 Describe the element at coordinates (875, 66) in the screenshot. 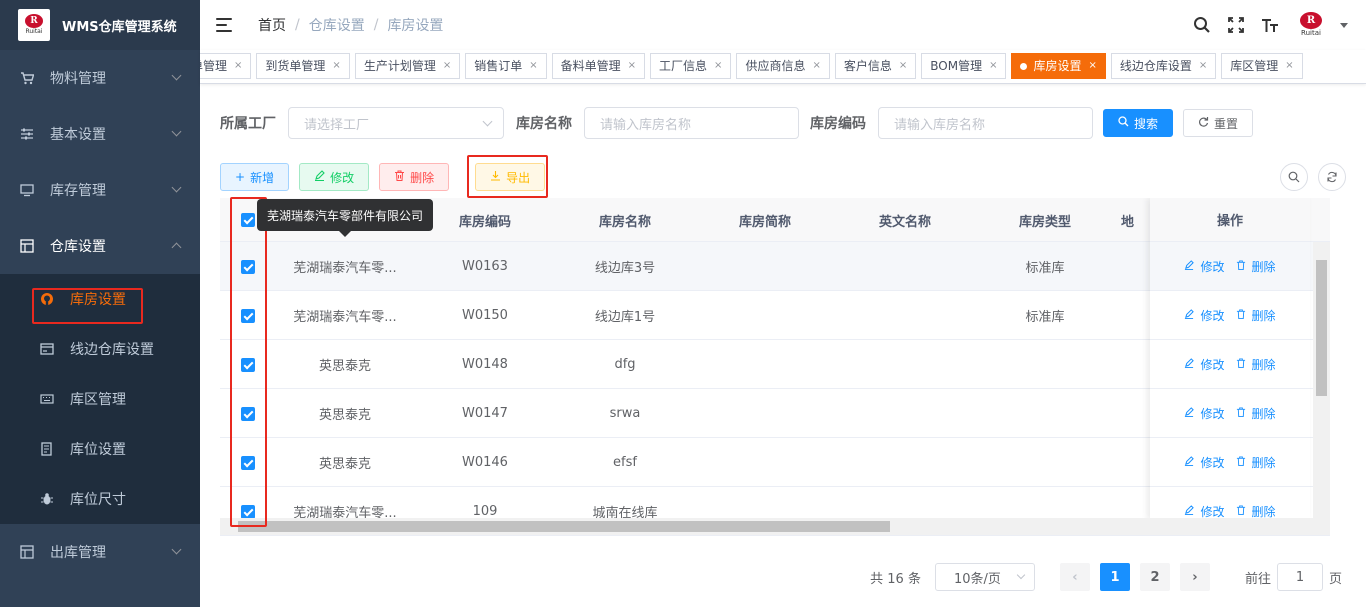

I see `tab-item: 客户信息 ×` at that location.